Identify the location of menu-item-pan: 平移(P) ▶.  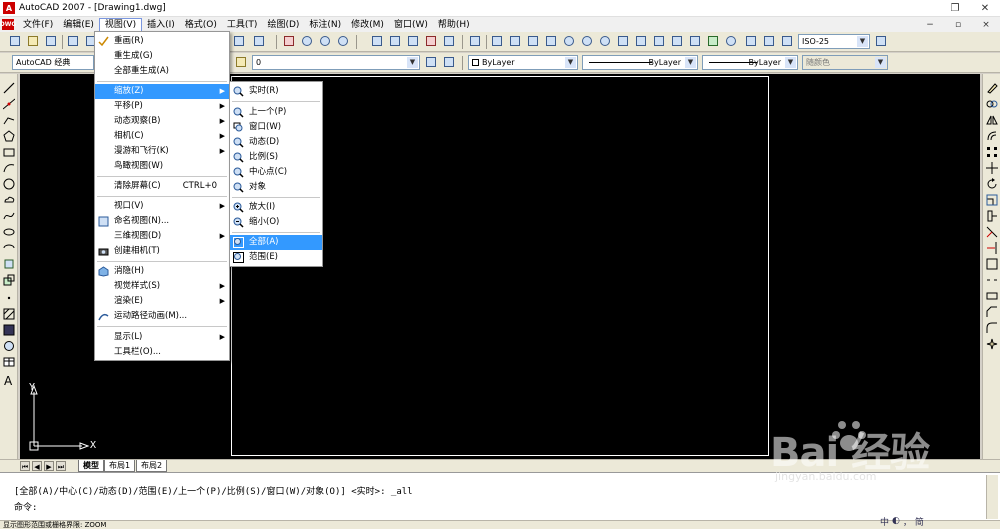
(162, 106).